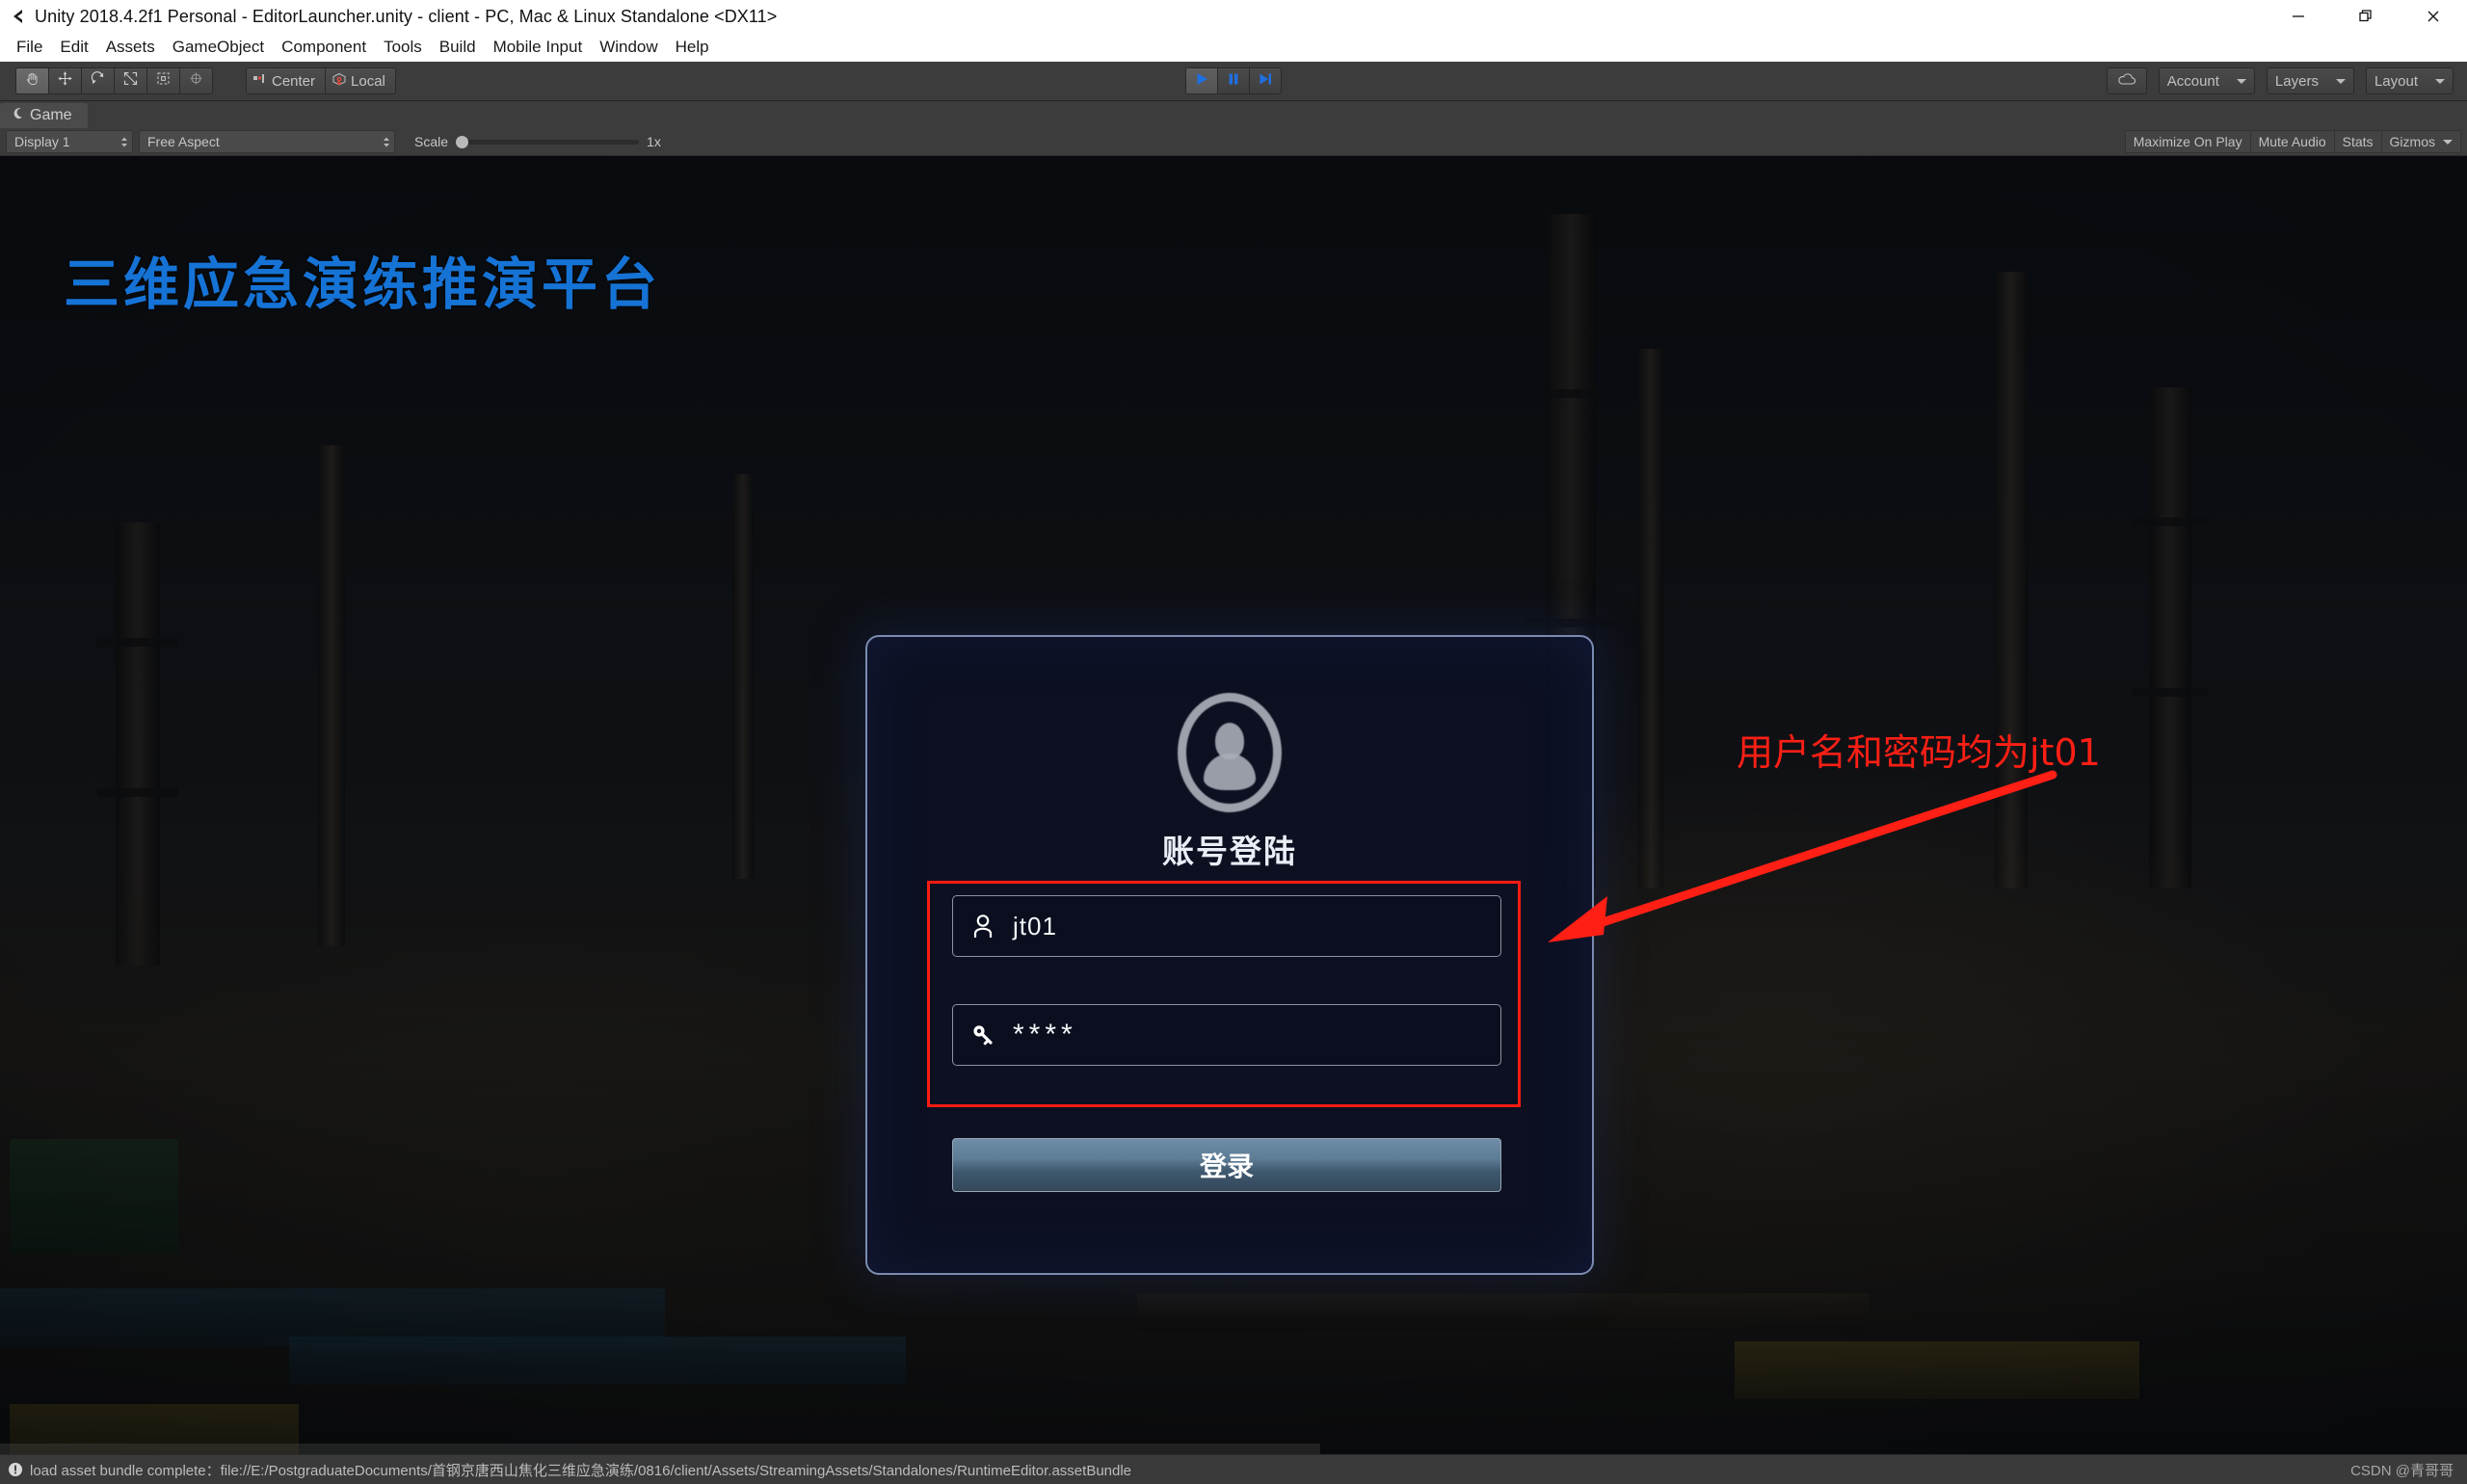  What do you see at coordinates (130, 47) in the screenshot?
I see `menu-item-assets: Assets` at bounding box center [130, 47].